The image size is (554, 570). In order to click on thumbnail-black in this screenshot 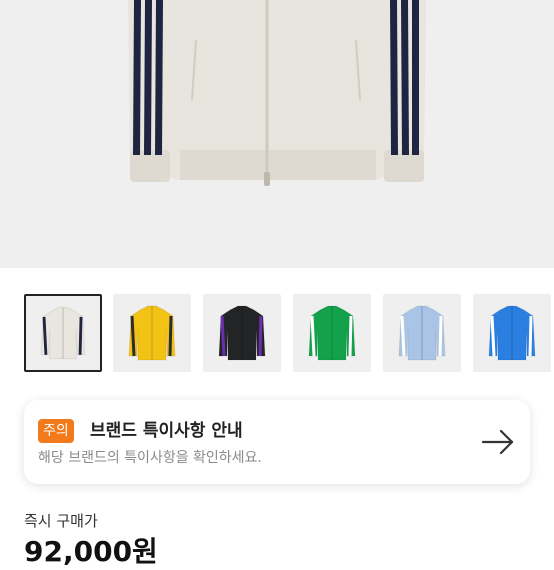, I will do `click(242, 333)`.